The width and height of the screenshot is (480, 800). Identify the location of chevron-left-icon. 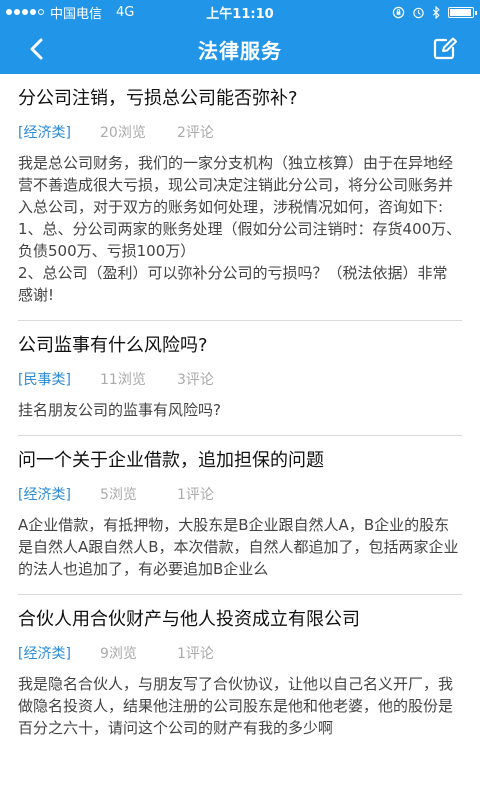
(36, 49).